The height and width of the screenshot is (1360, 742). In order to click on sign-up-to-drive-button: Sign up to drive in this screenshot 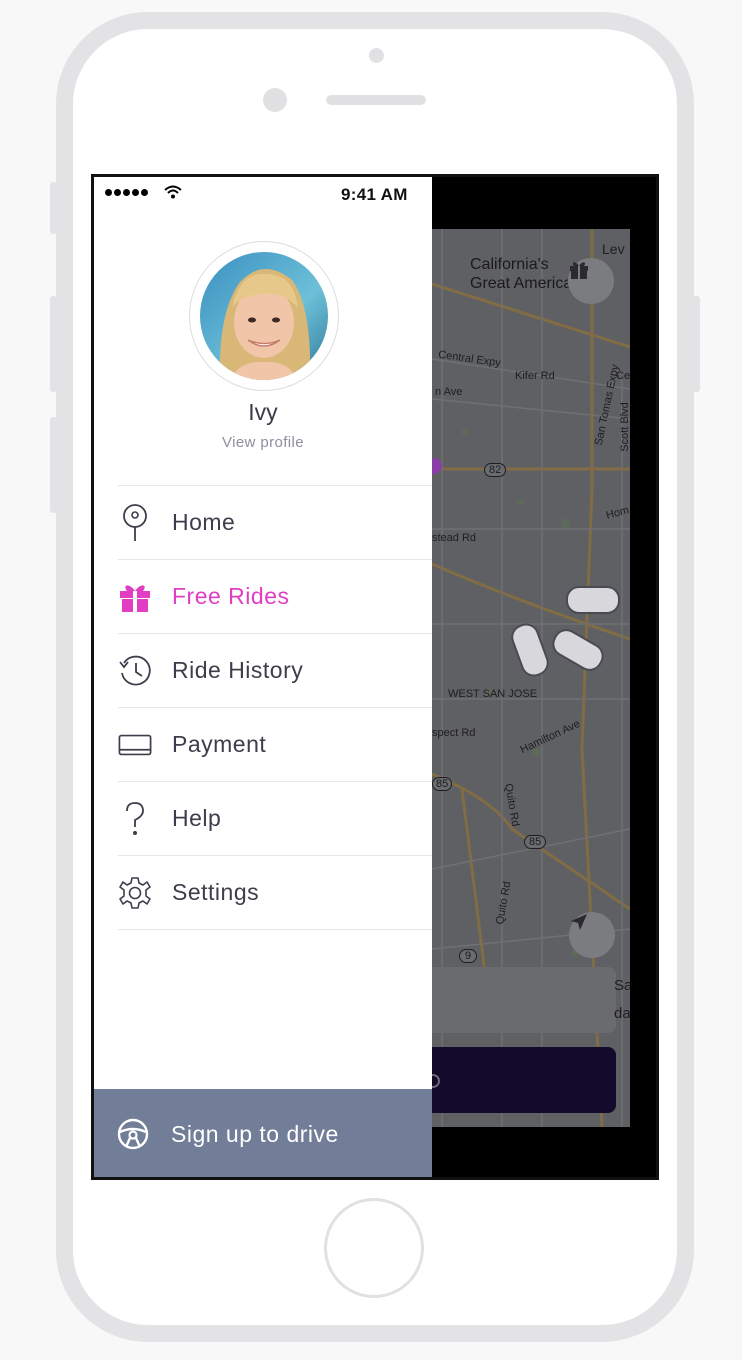, I will do `click(263, 1133)`.